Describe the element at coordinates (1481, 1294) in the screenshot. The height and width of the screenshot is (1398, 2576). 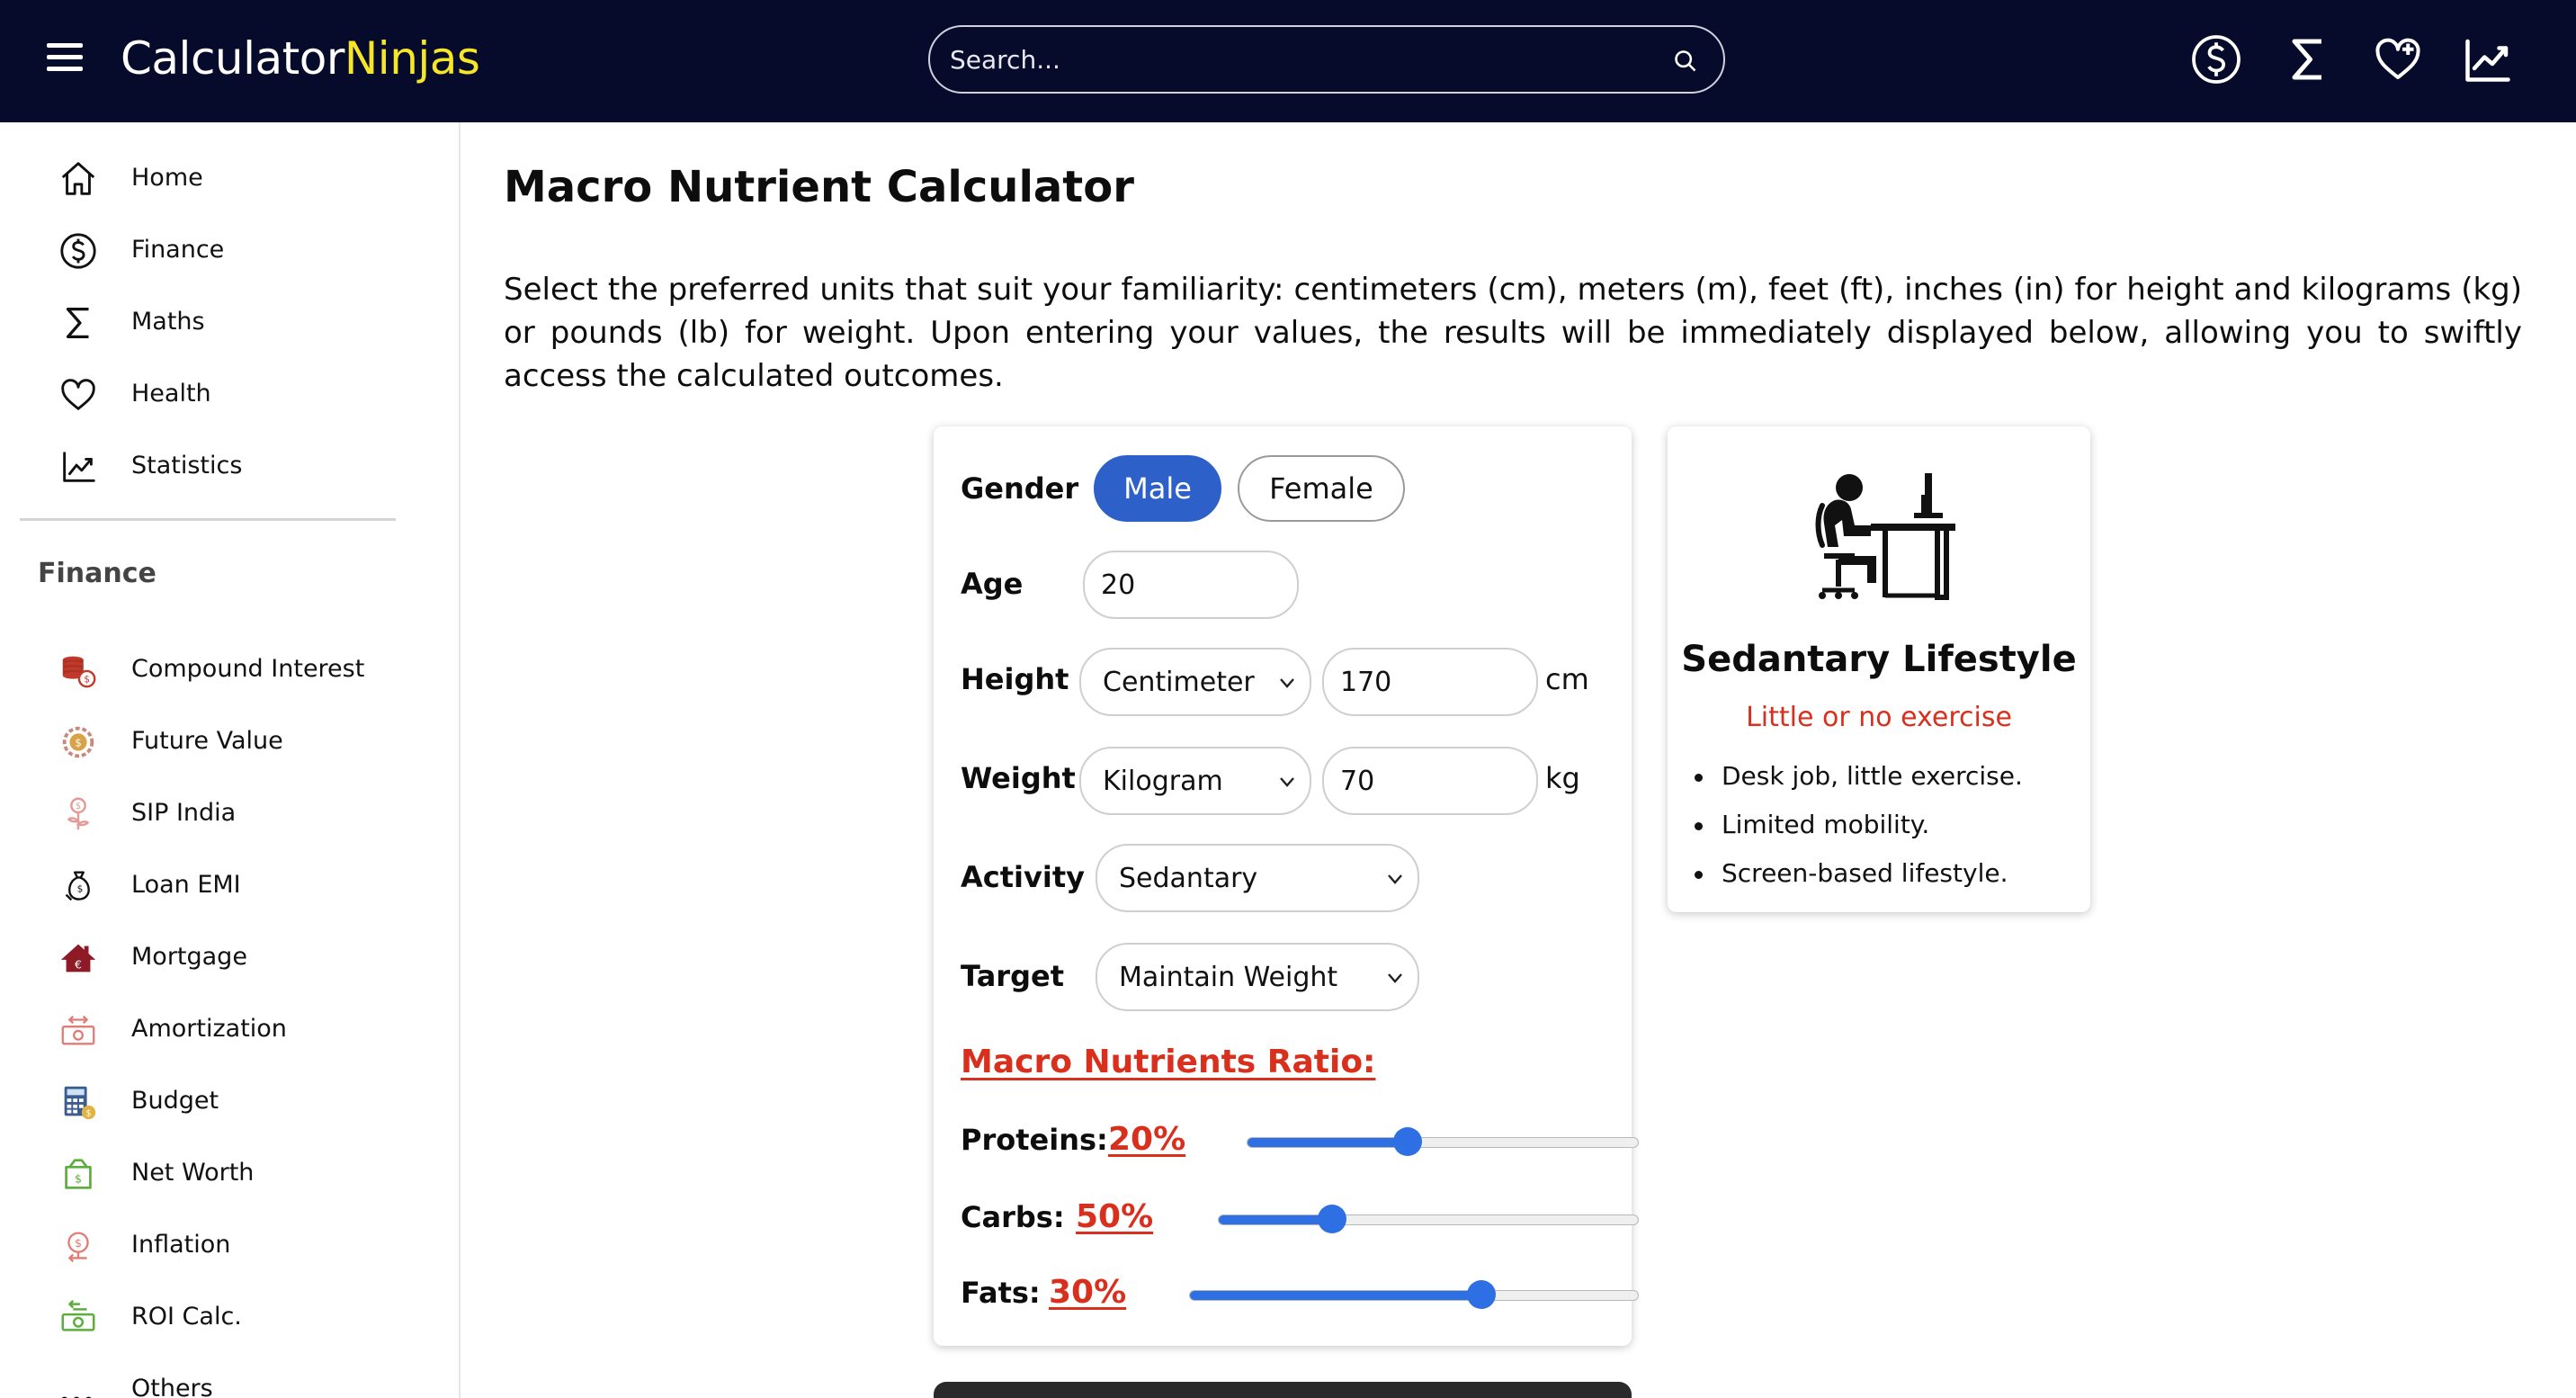
I see `fats-slider-thumb` at that location.